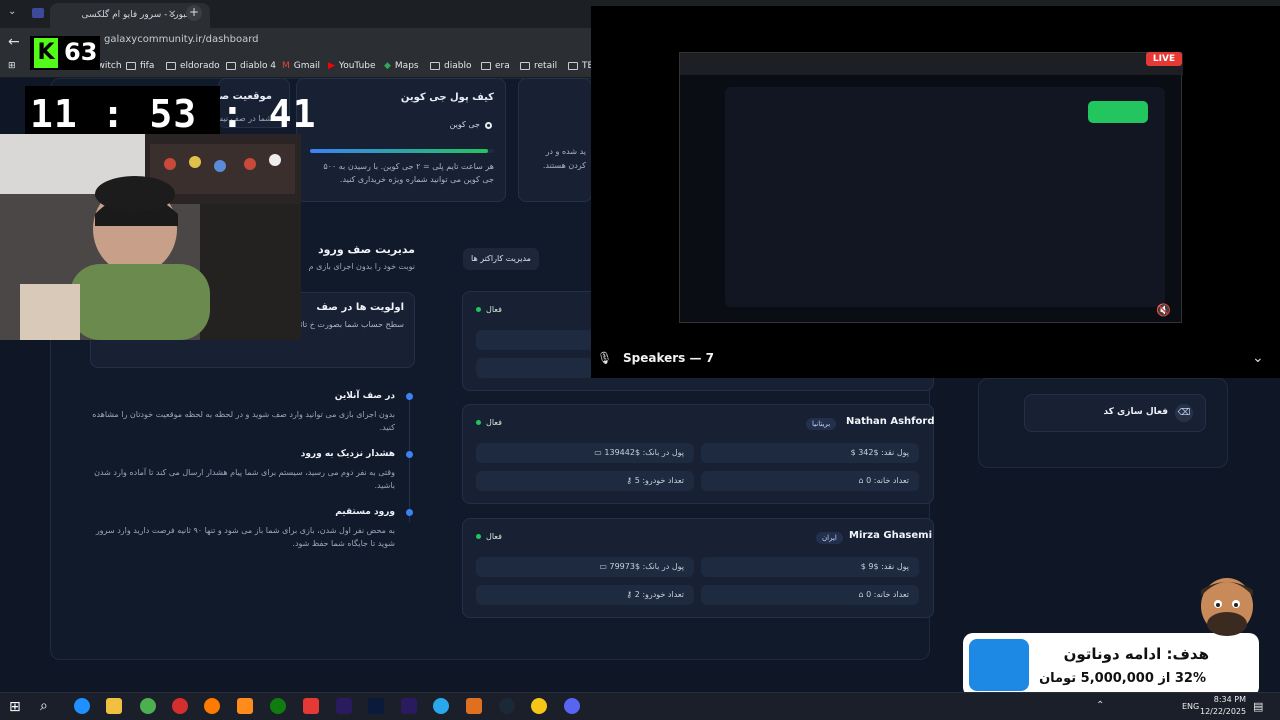 The height and width of the screenshot is (720, 1280). What do you see at coordinates (464, 124) in the screenshot?
I see `wallet-radio-label: جی کوین` at bounding box center [464, 124].